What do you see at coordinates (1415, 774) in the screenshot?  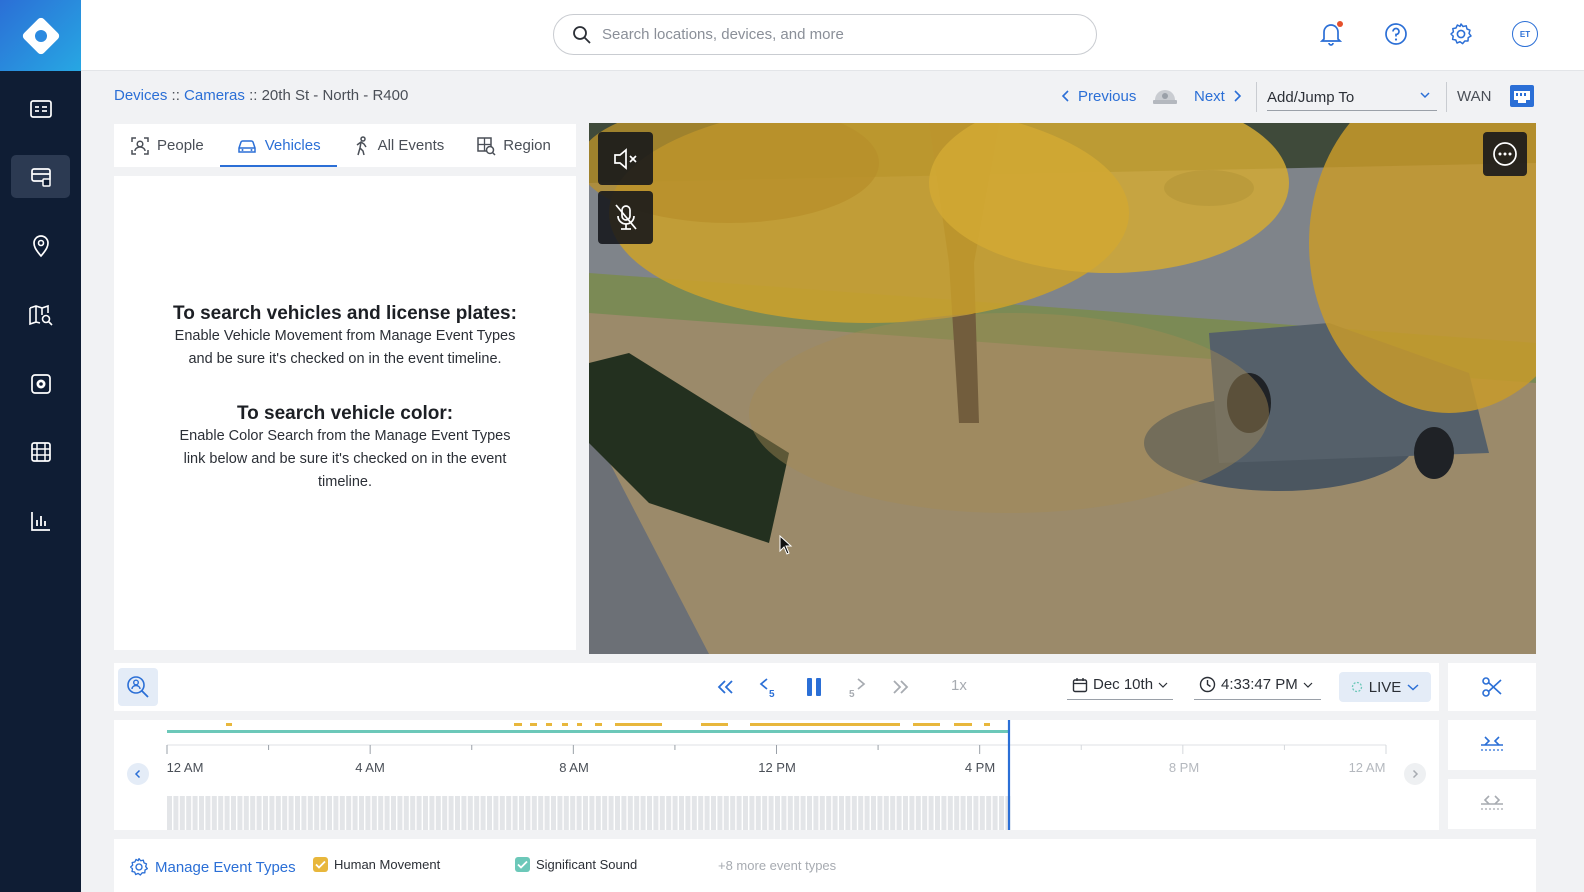 I see `timeline-next-button` at bounding box center [1415, 774].